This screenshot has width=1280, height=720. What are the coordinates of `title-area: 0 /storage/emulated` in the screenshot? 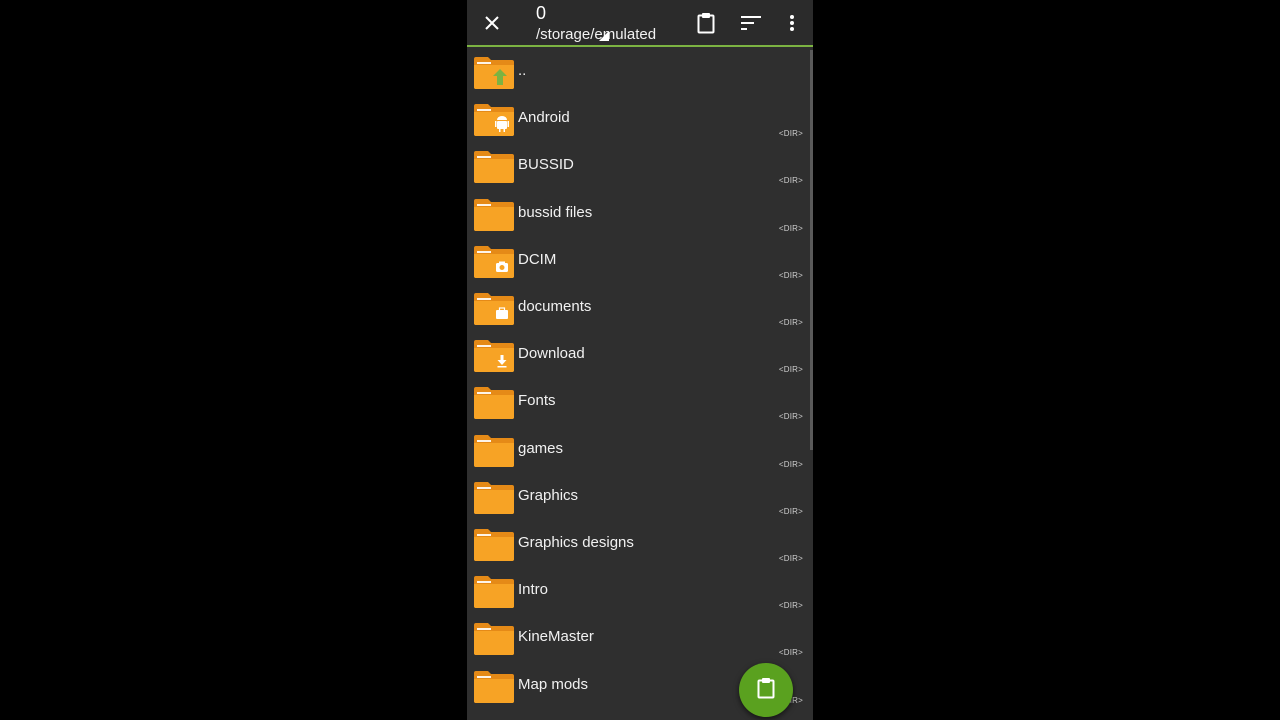 It's located at (596, 24).